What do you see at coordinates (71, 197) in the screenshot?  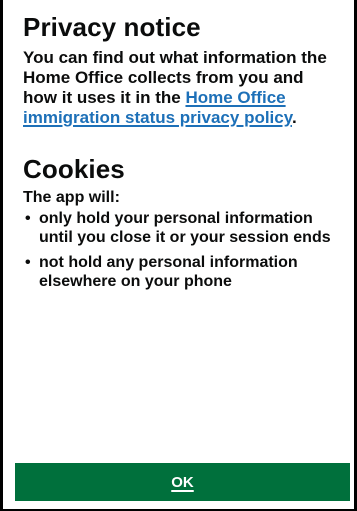 I see `cookies-intro: The app will:` at bounding box center [71, 197].